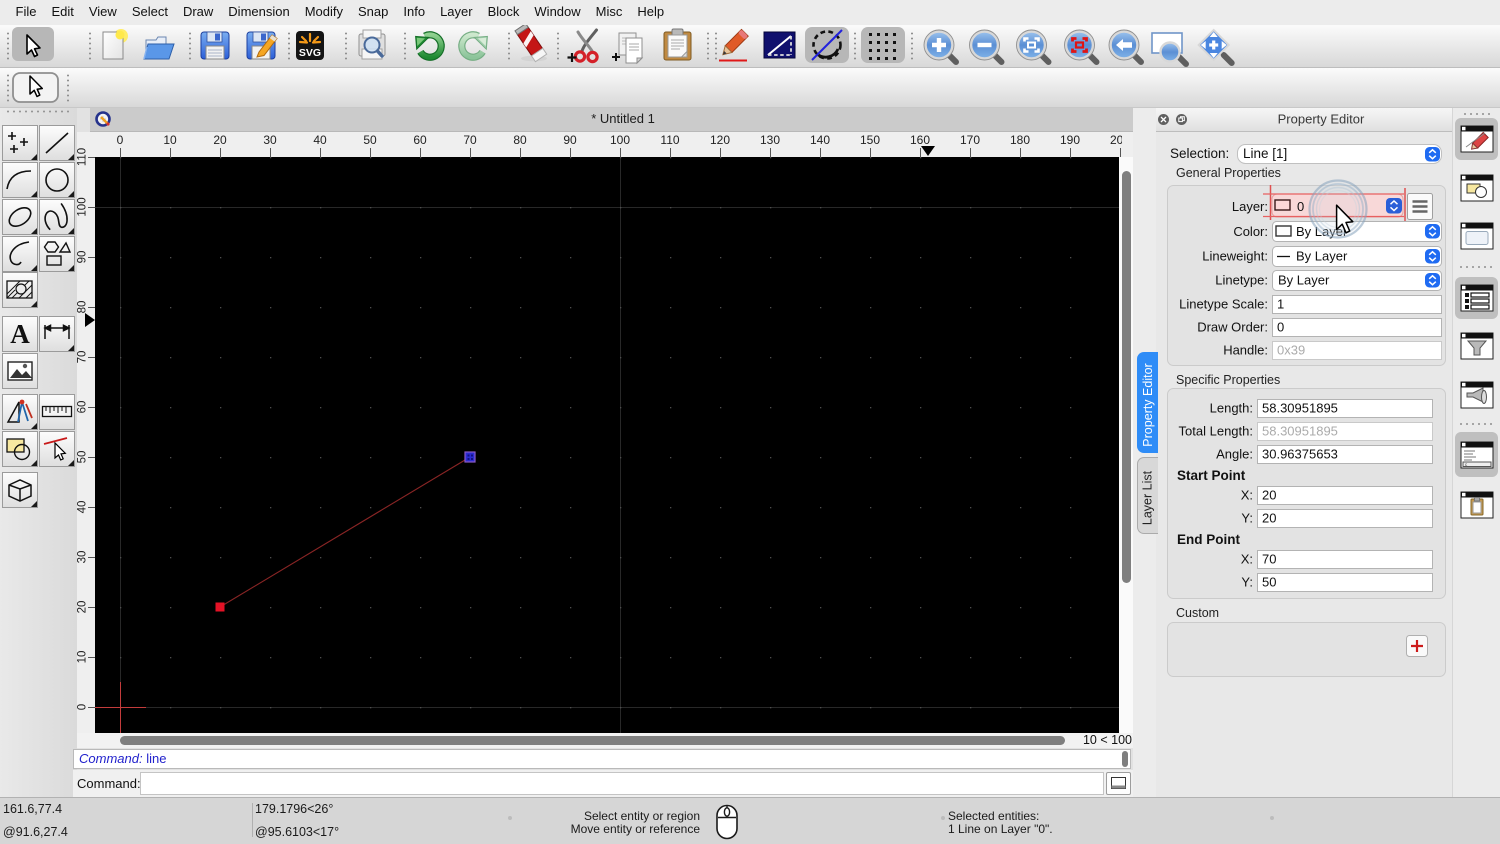 The image size is (1500, 844). I want to click on svg-text: General Properties, so click(1228, 173).